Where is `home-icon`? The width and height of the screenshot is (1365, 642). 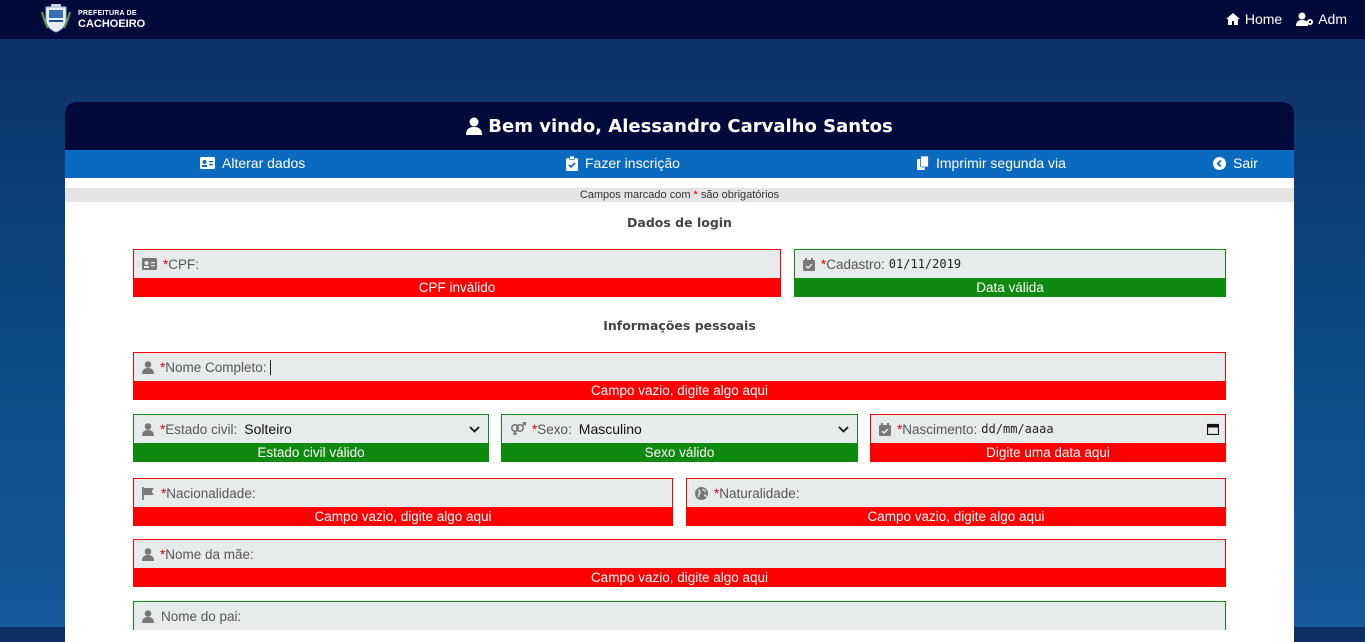 home-icon is located at coordinates (1232, 19).